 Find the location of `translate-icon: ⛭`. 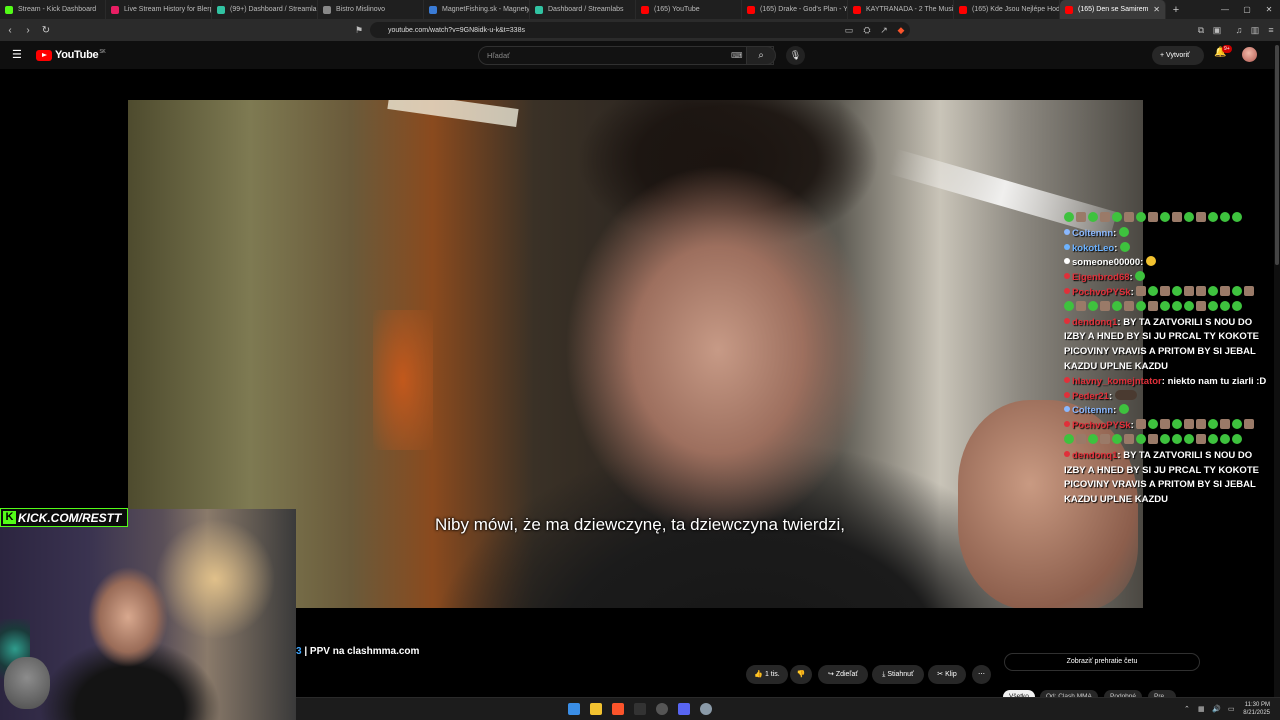

translate-icon: ⛭ is located at coordinates (867, 30).